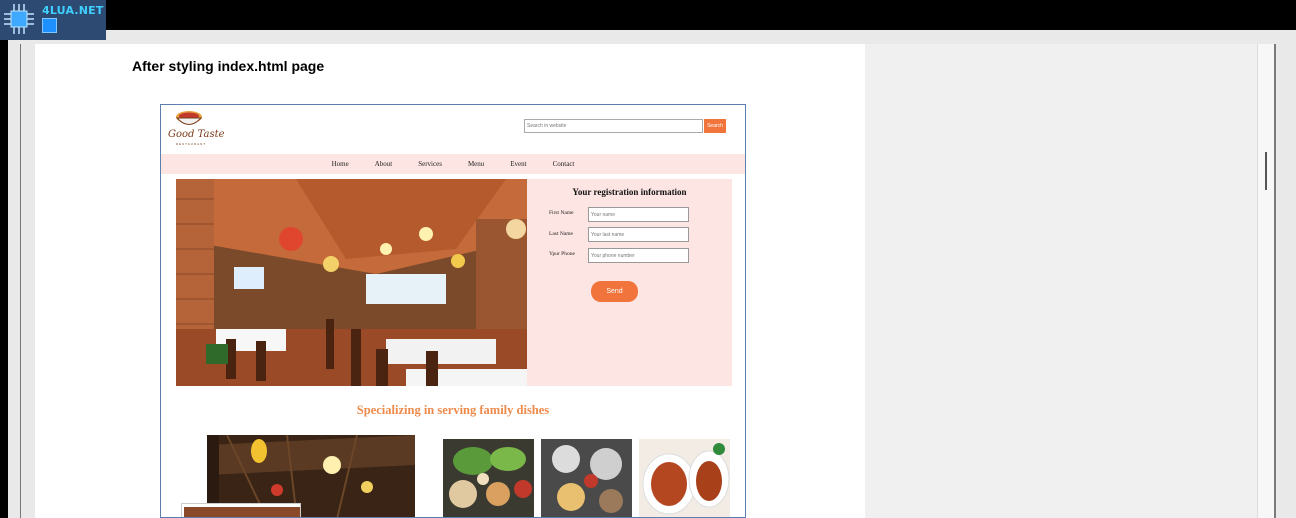 The width and height of the screenshot is (1296, 518). What do you see at coordinates (196, 134) in the screenshot?
I see `brand-name: Good Taste` at bounding box center [196, 134].